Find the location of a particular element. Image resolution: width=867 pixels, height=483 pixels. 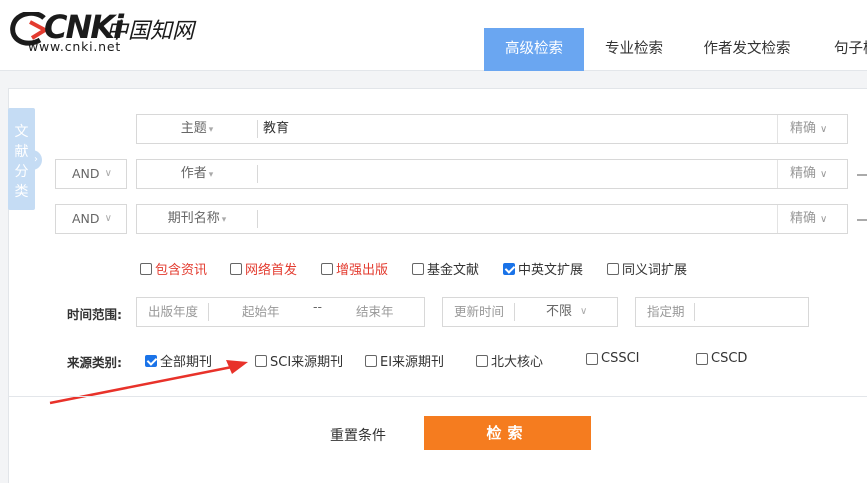

logo-url: www.cnki.net is located at coordinates (75, 46).